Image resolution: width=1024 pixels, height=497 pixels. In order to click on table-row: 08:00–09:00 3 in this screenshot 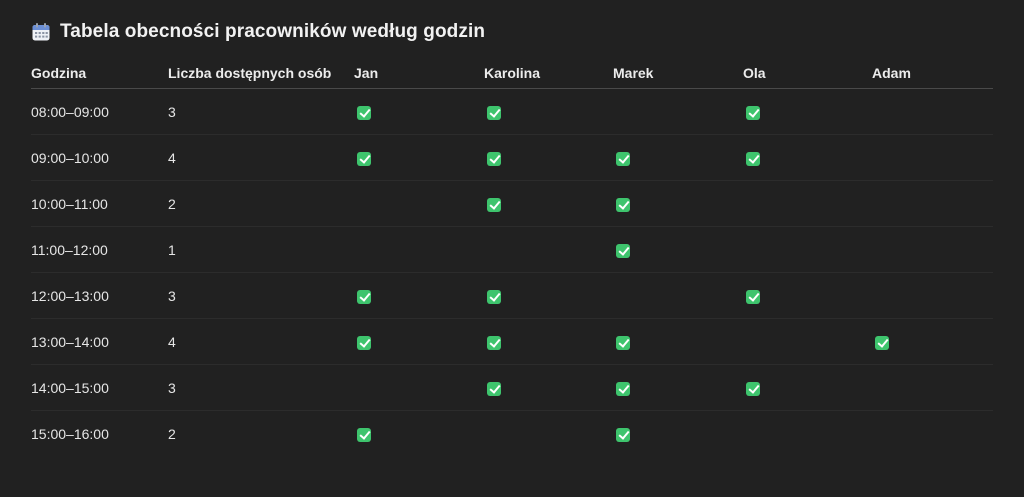, I will do `click(512, 111)`.